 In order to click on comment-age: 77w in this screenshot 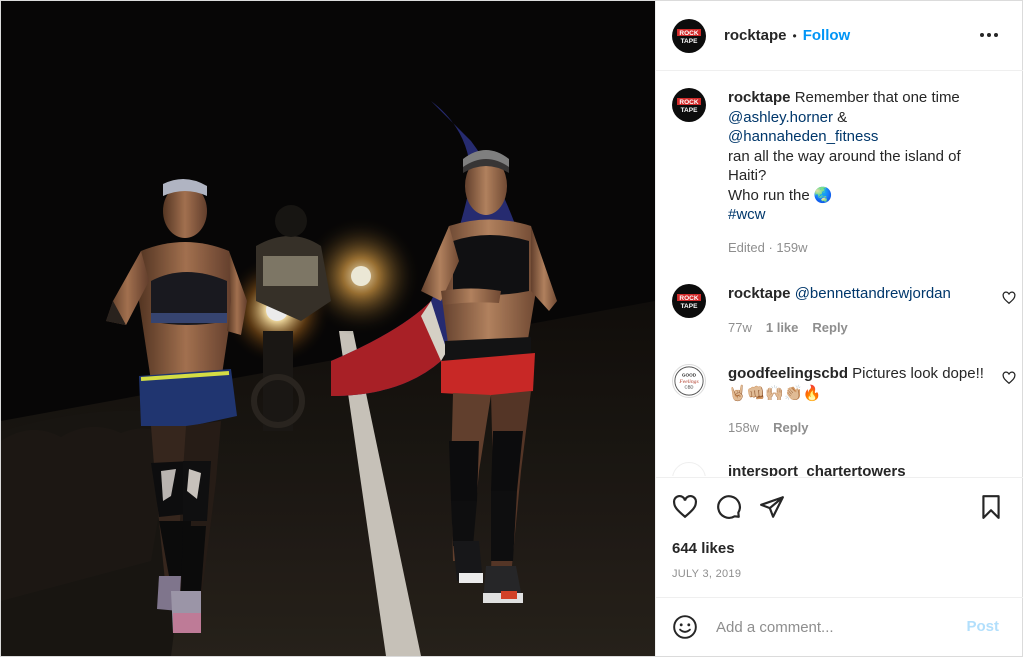, I will do `click(740, 327)`.